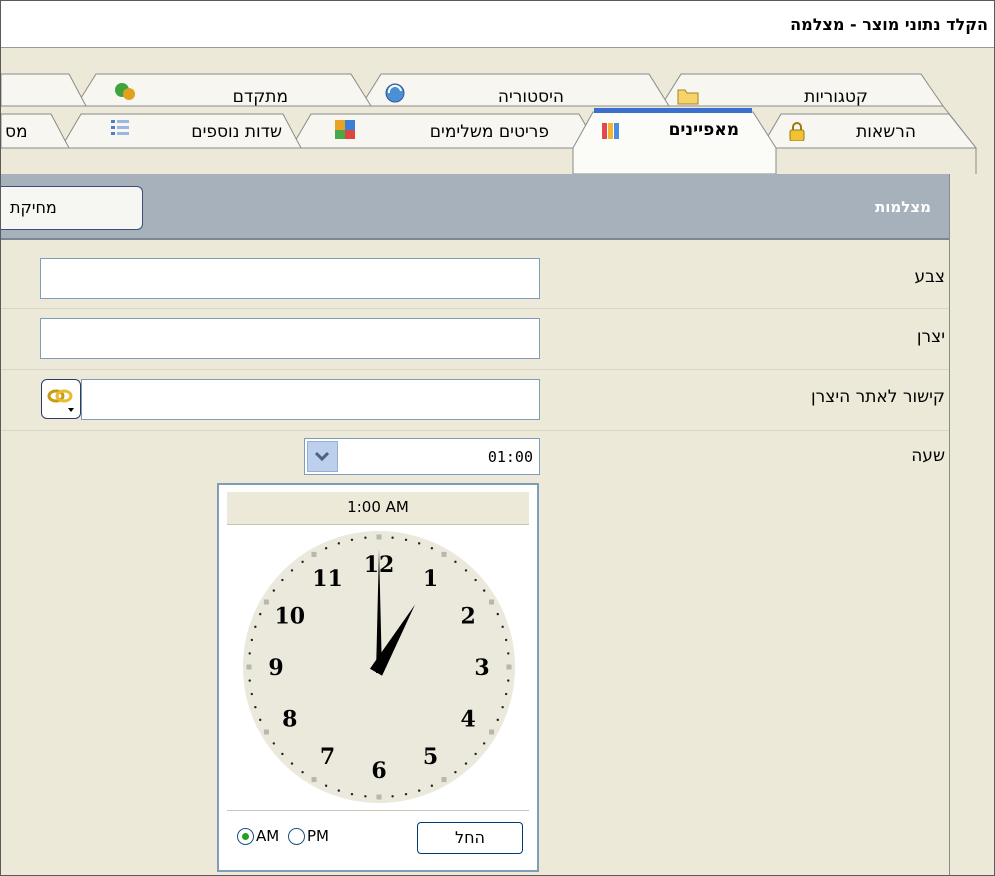 Image resolution: width=995 pixels, height=876 pixels. What do you see at coordinates (929, 277) in the screenshot?
I see `color-label: צבע` at bounding box center [929, 277].